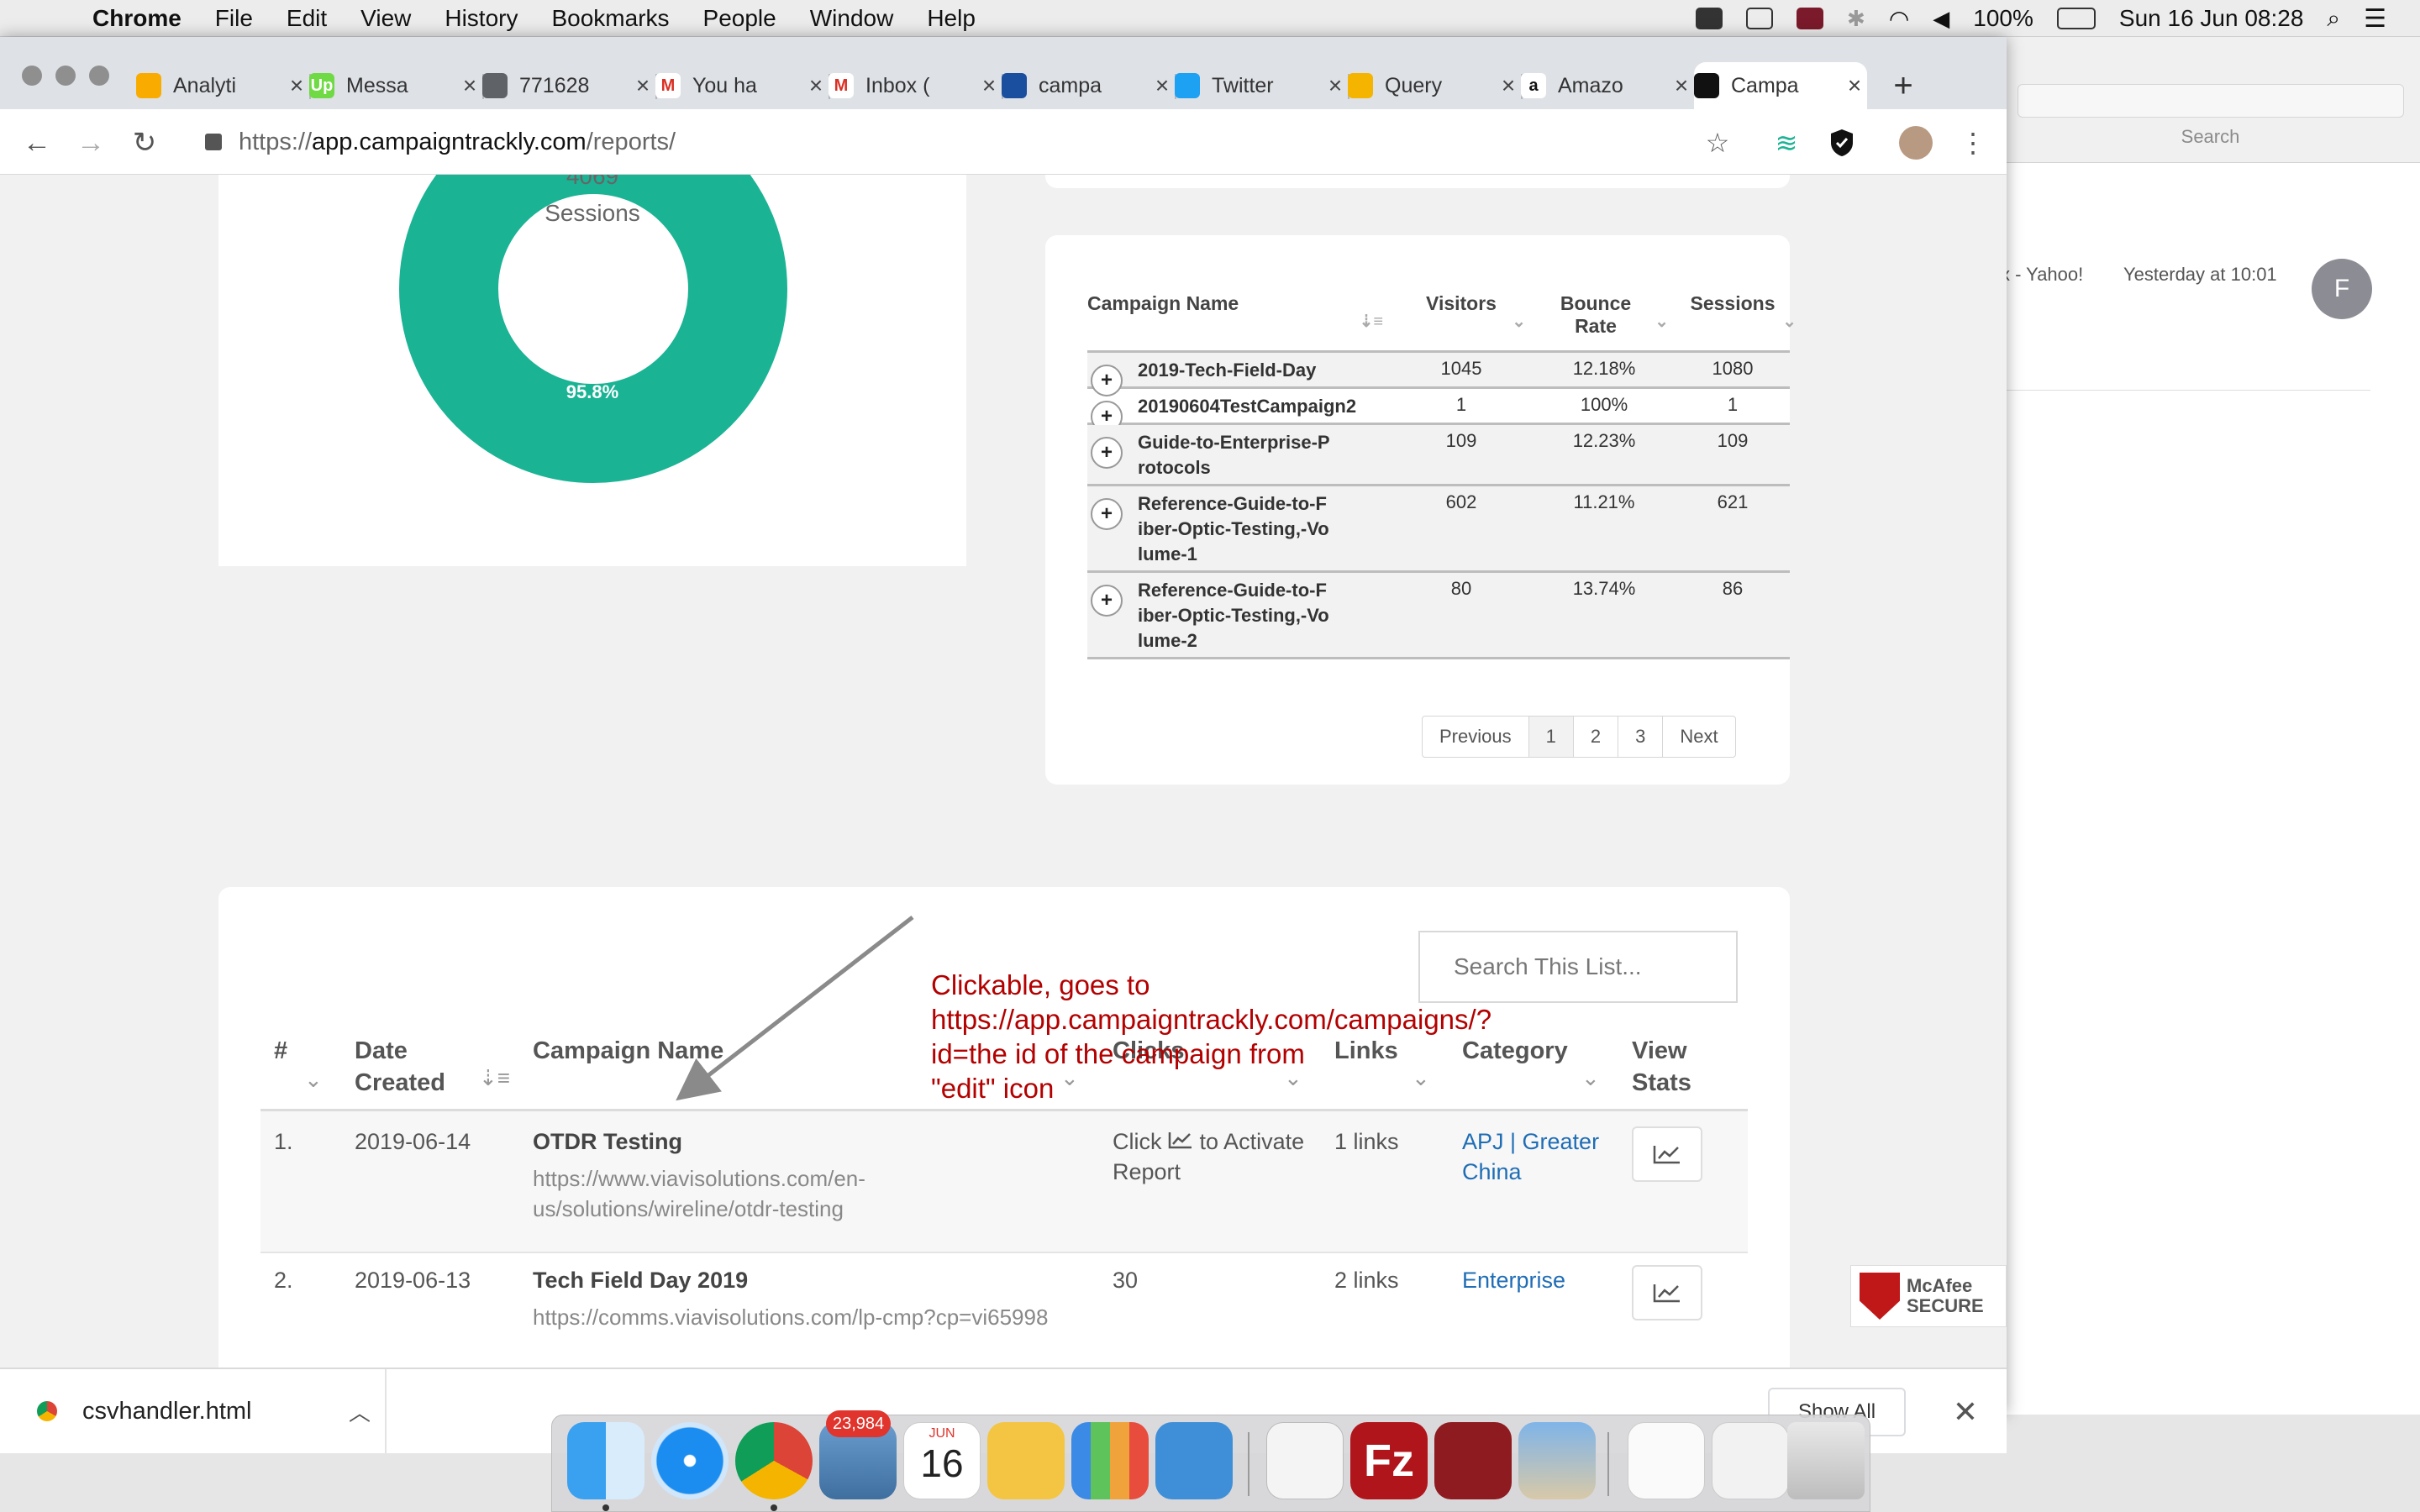 This screenshot has height=1512, width=2420. What do you see at coordinates (1262, 85) in the screenshot?
I see `browser-tab: Twitter ×` at bounding box center [1262, 85].